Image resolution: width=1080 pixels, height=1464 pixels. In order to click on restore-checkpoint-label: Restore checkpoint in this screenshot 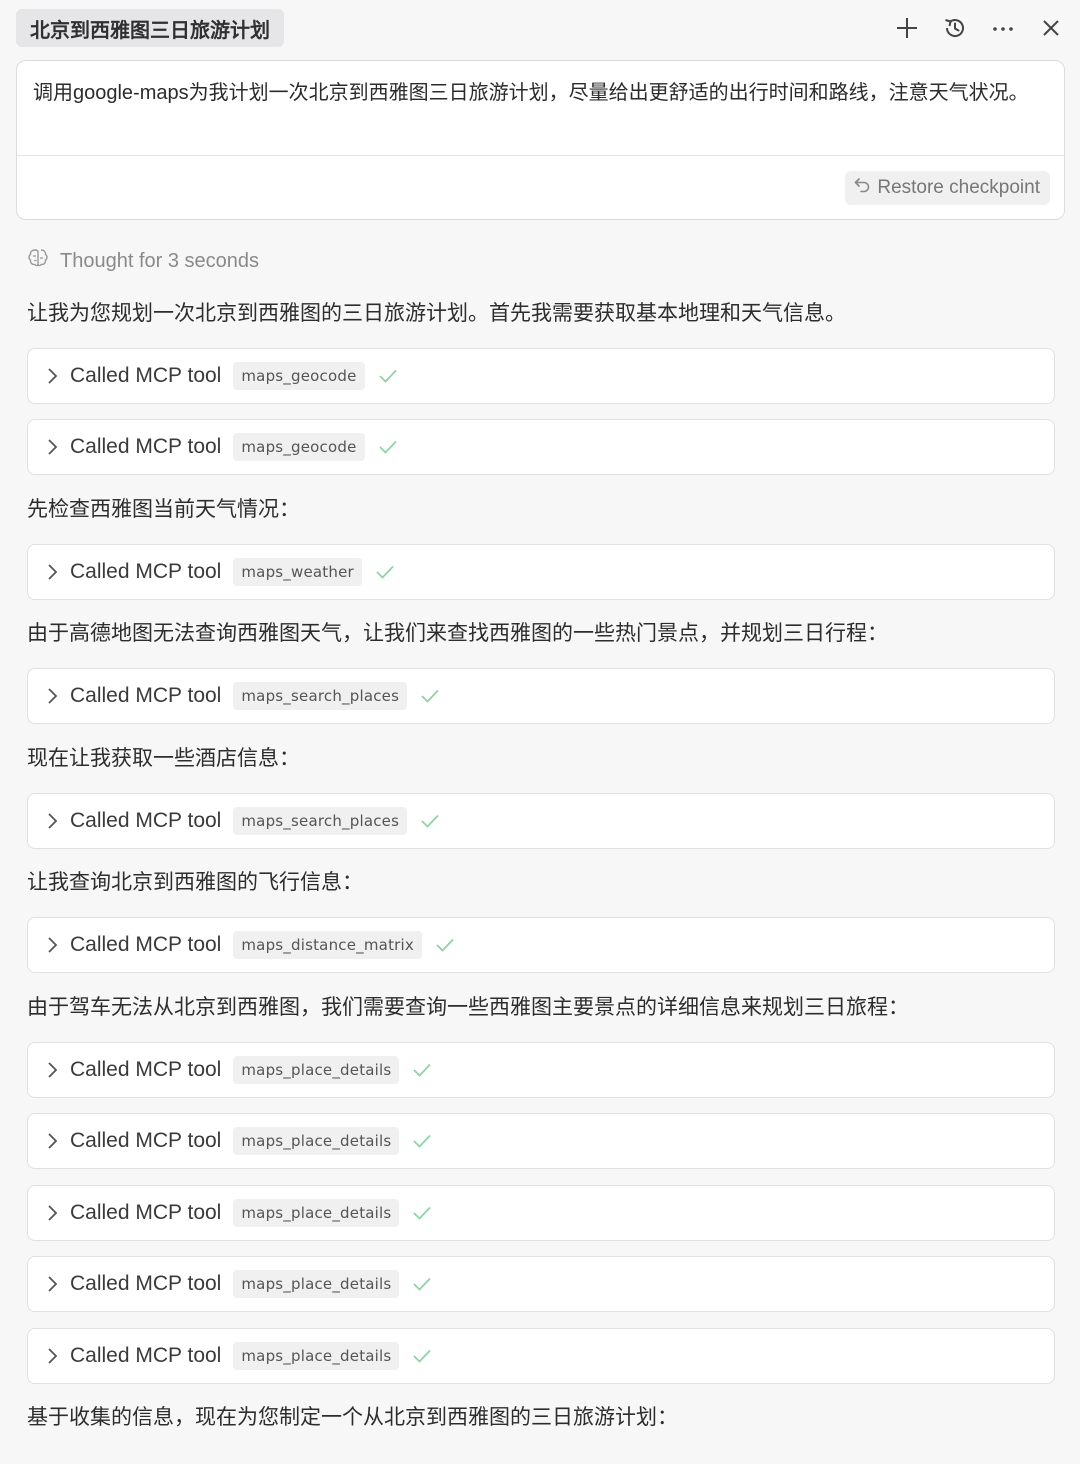, I will do `click(958, 187)`.